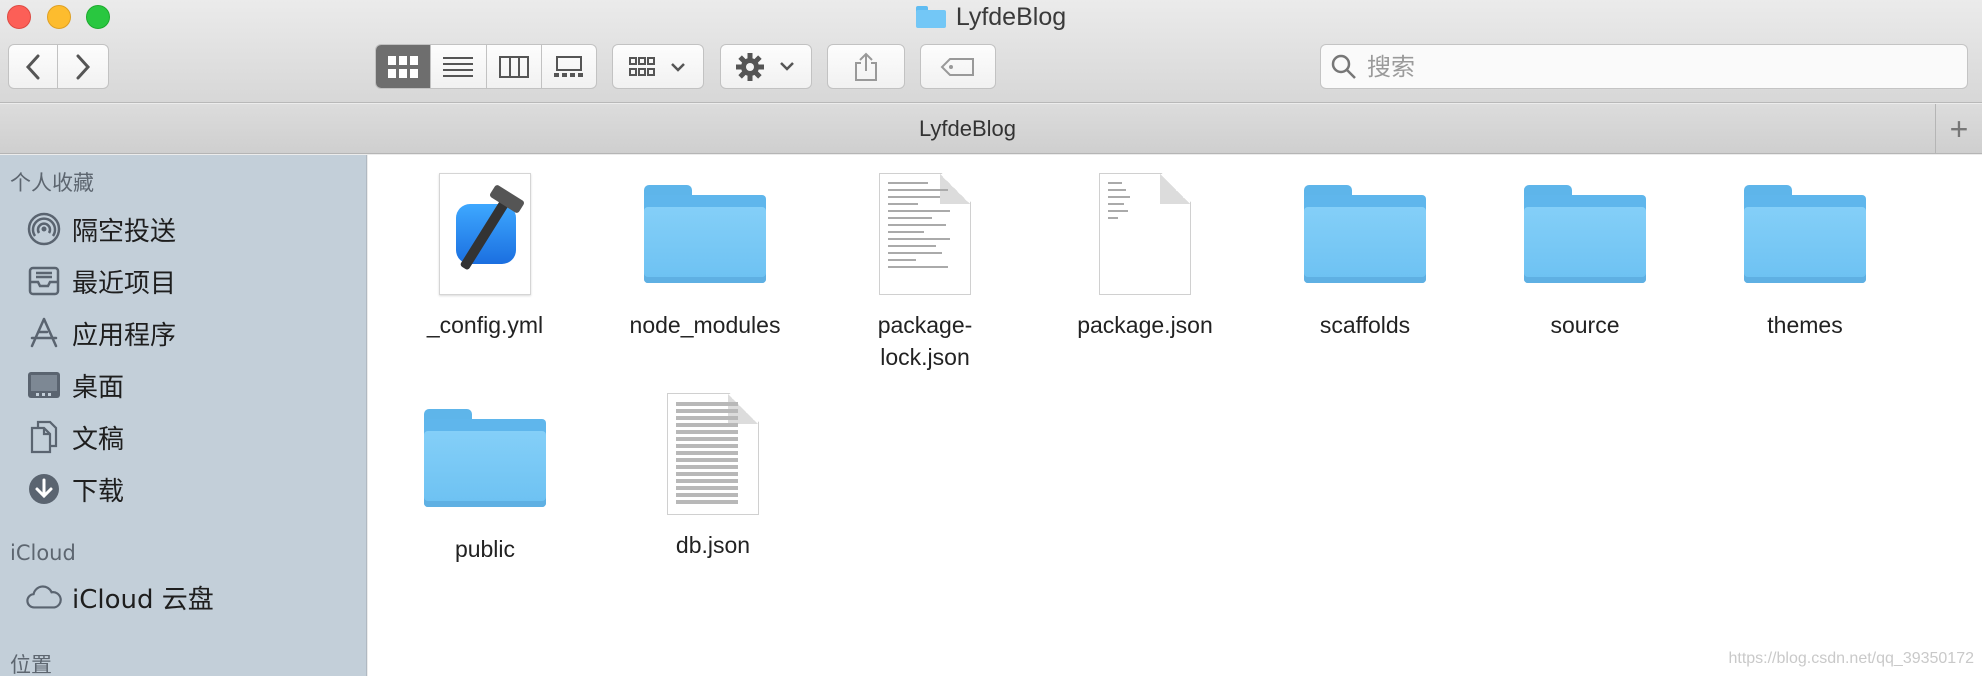 Image resolution: width=1982 pixels, height=676 pixels. What do you see at coordinates (44, 333) in the screenshot?
I see `applications-icon` at bounding box center [44, 333].